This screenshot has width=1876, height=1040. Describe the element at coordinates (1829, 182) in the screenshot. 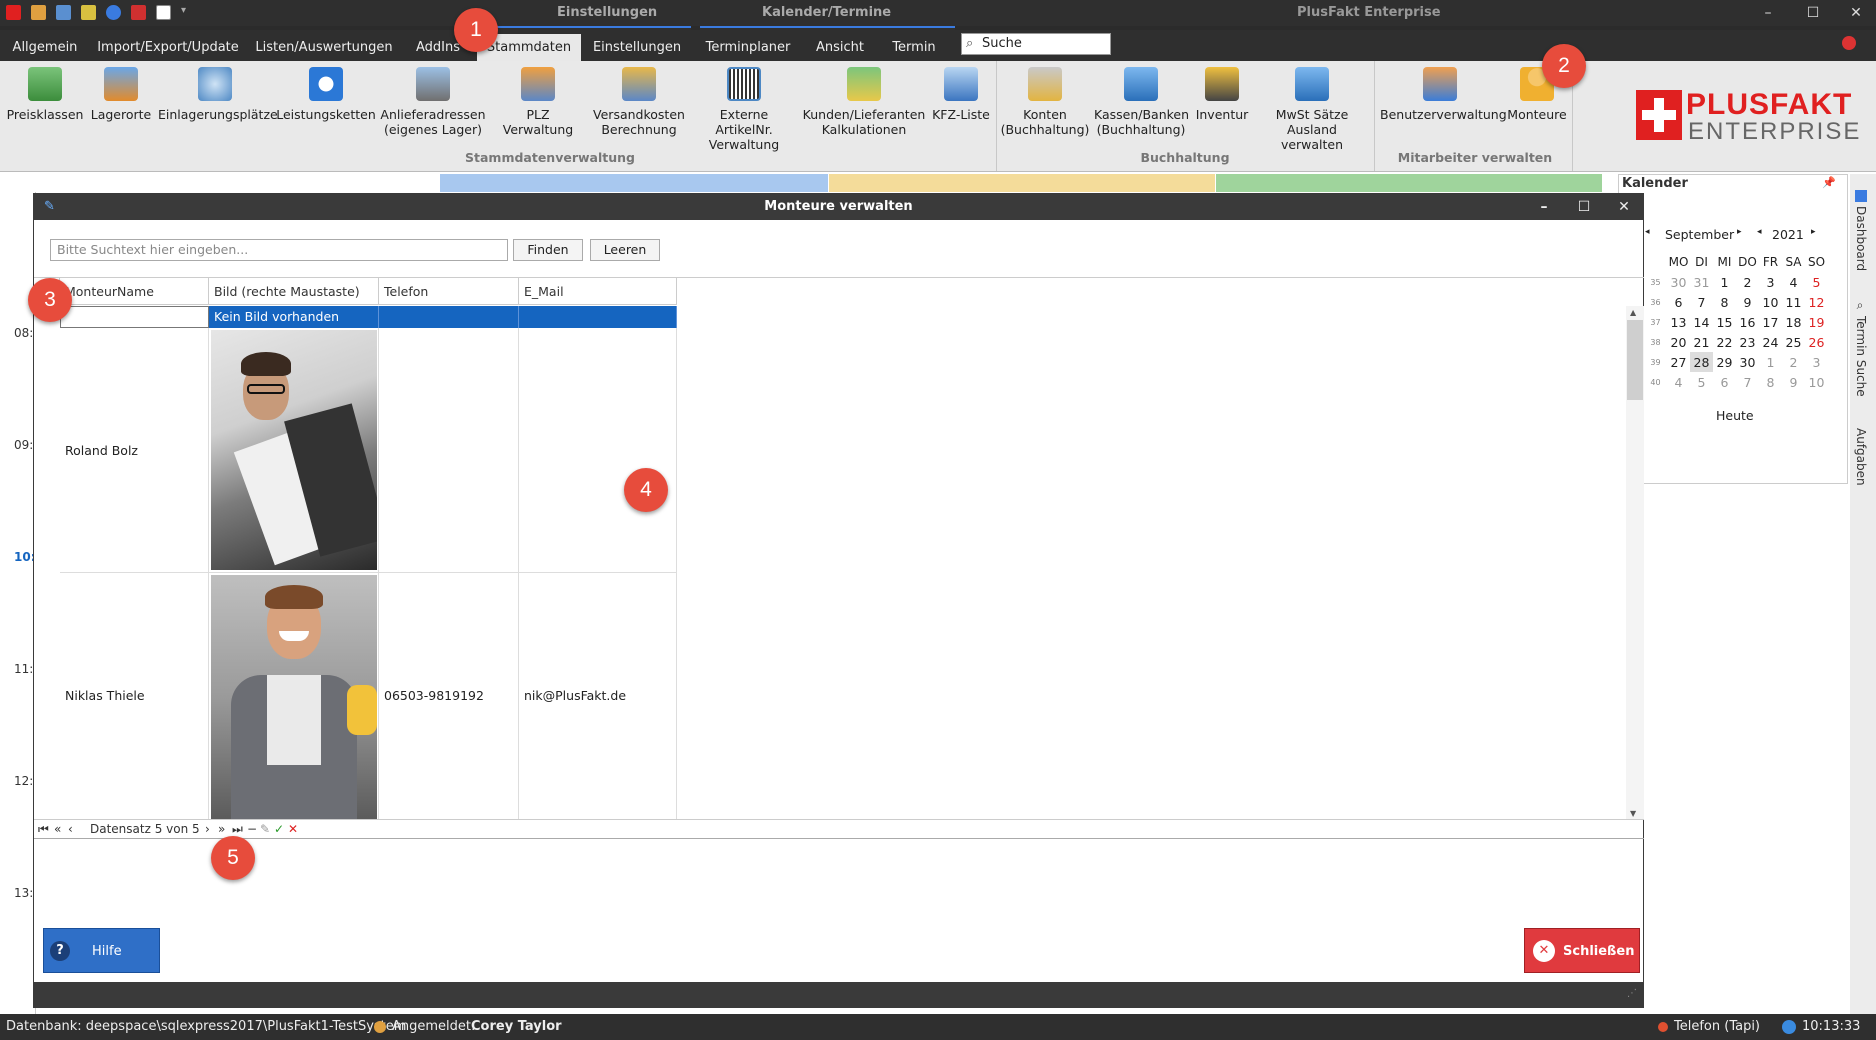

I see `pin-icon: 📌` at that location.